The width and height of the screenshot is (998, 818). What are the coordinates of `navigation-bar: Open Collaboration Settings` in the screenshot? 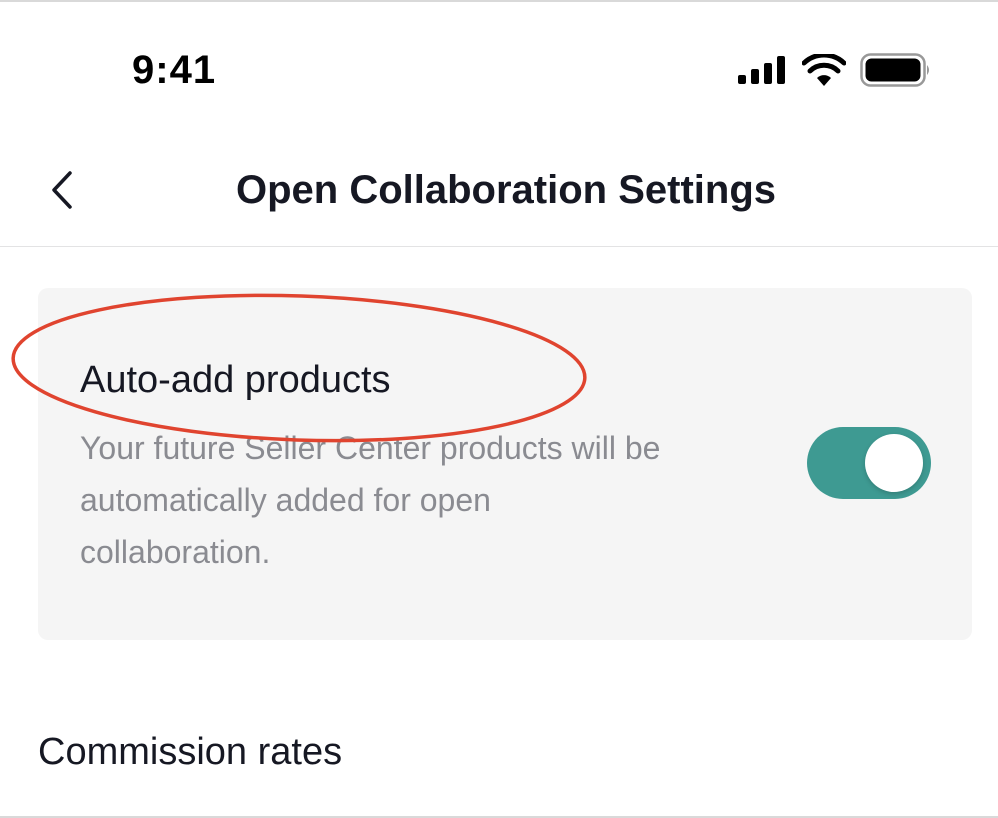 It's located at (499, 192).